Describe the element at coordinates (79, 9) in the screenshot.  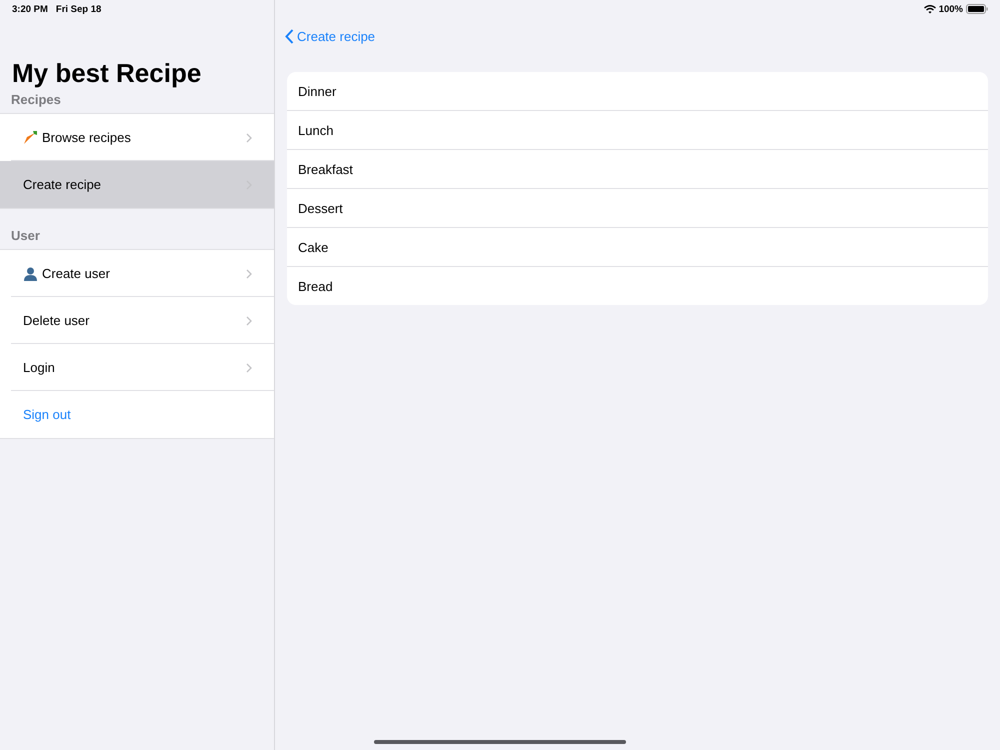
I see `status-date: Fri Sep 18` at that location.